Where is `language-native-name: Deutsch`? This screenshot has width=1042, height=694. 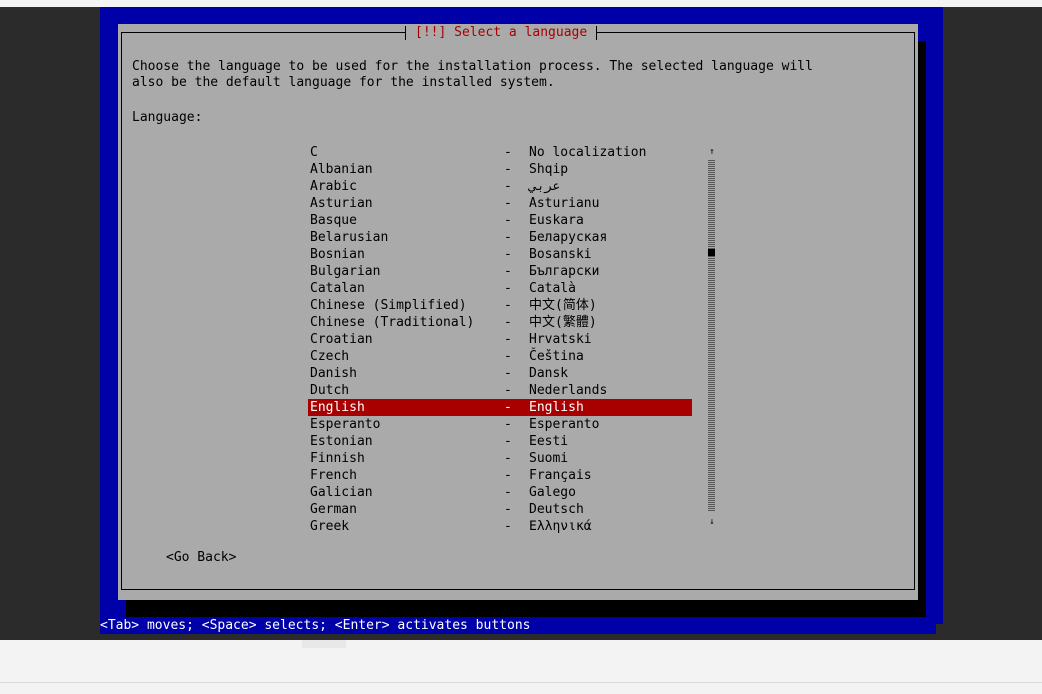 language-native-name: Deutsch is located at coordinates (556, 509).